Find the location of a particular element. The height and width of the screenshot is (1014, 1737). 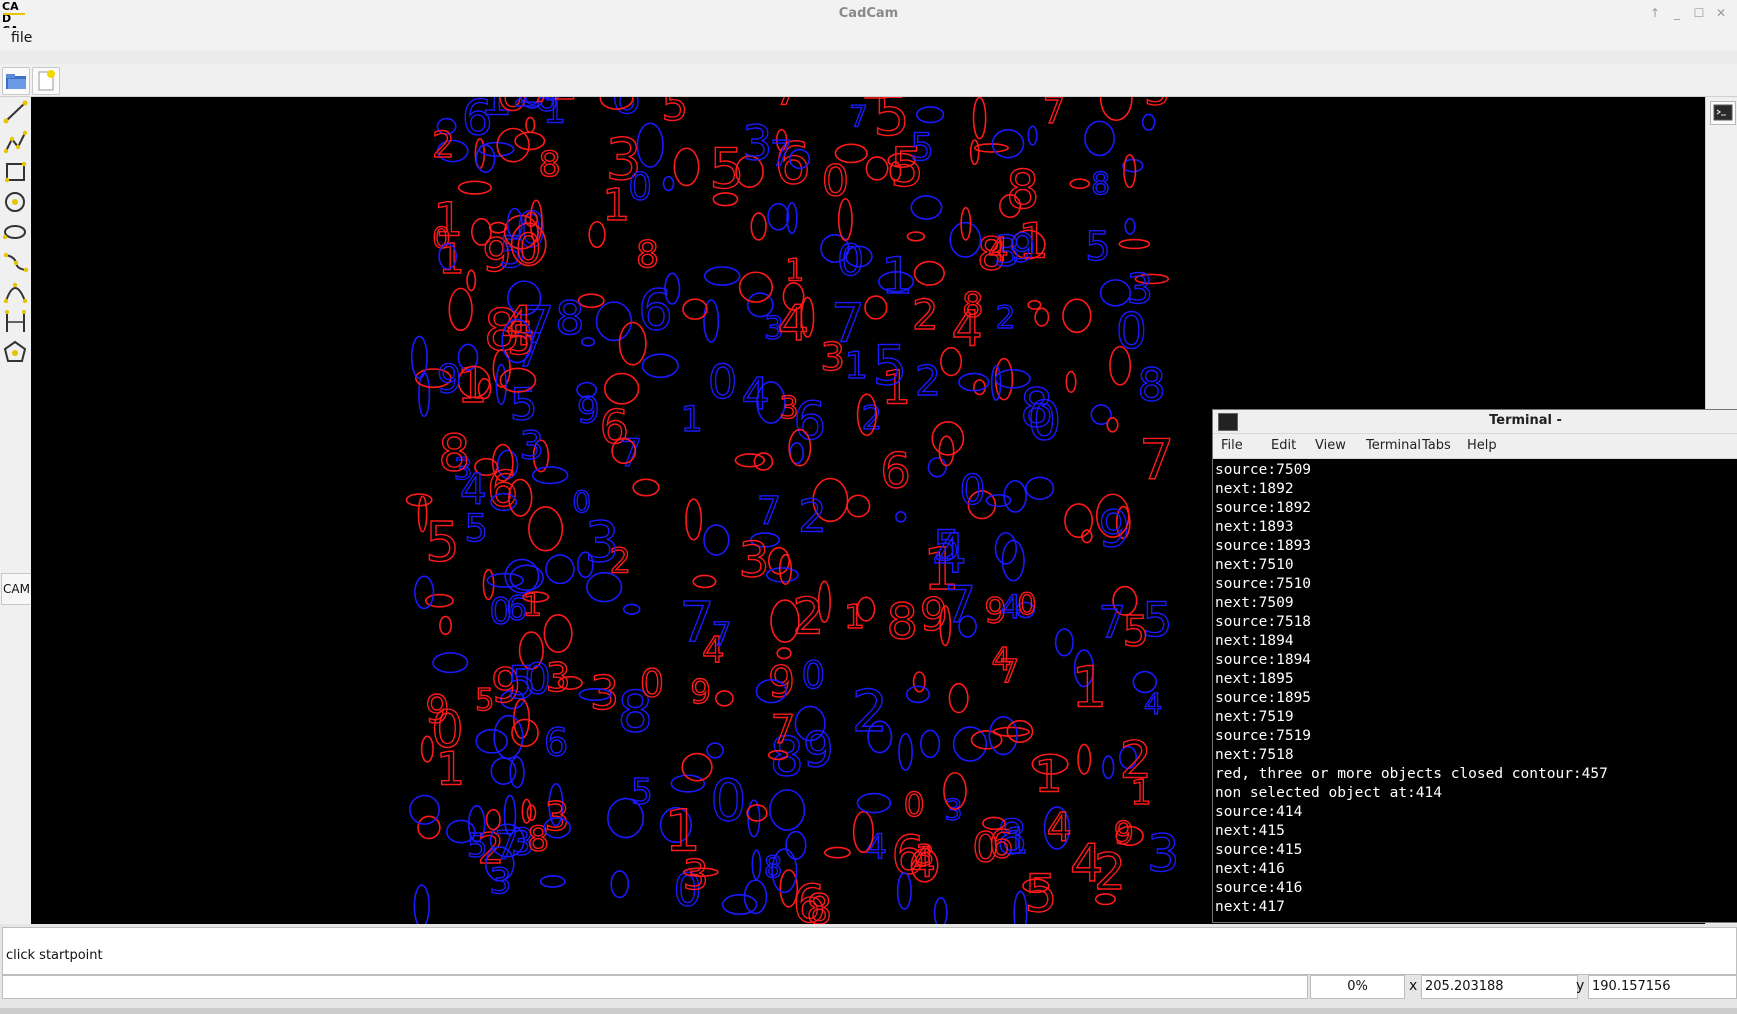

circle-tool-icon is located at coordinates (15, 202).